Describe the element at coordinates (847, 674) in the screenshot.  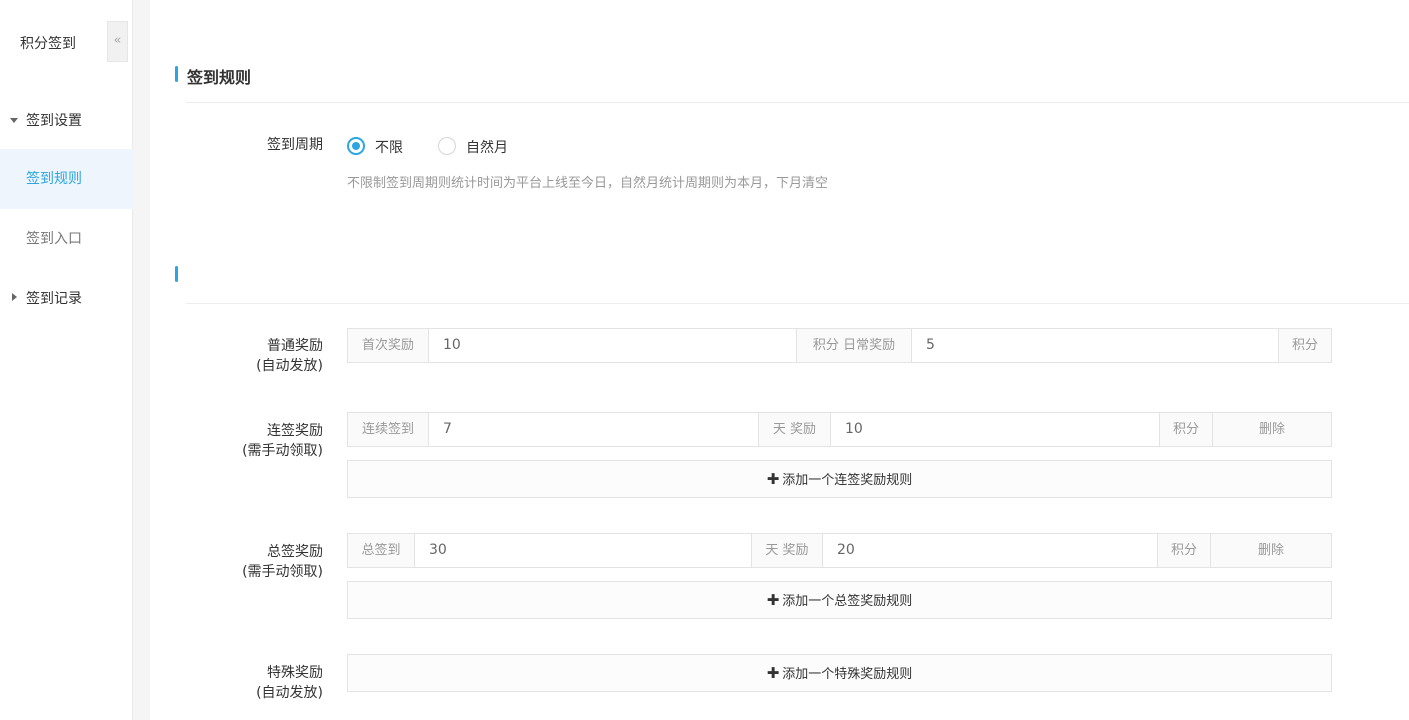
I see `add-button-label: 添加一个特殊奖励规则` at that location.